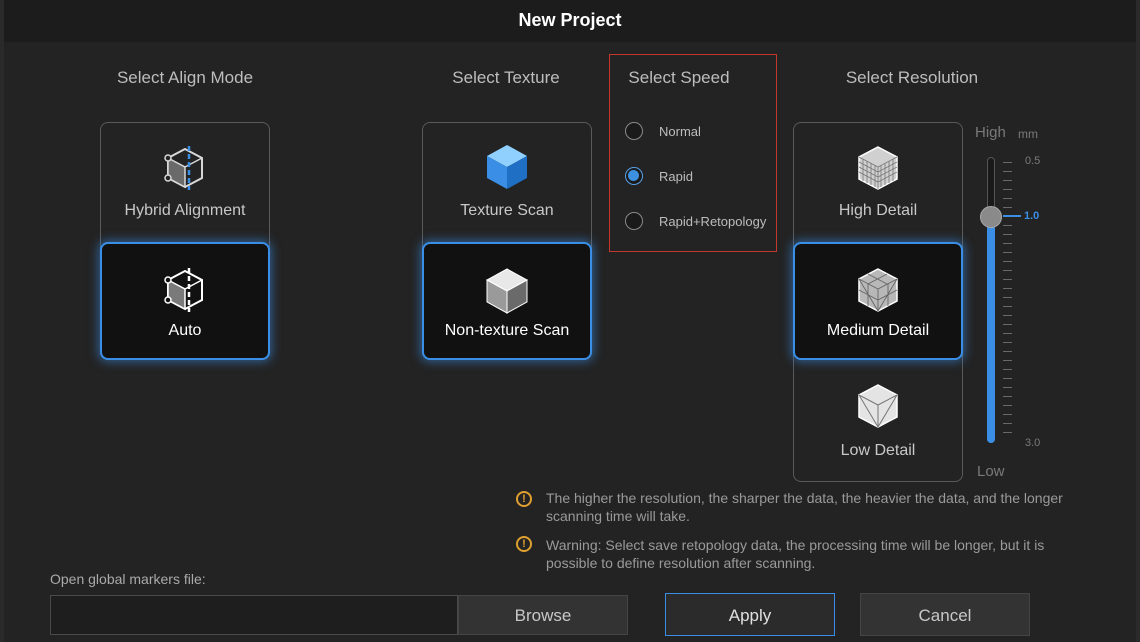 The height and width of the screenshot is (642, 1140). Describe the element at coordinates (128, 579) in the screenshot. I see `markers-file-label: Open global markers file:` at that location.